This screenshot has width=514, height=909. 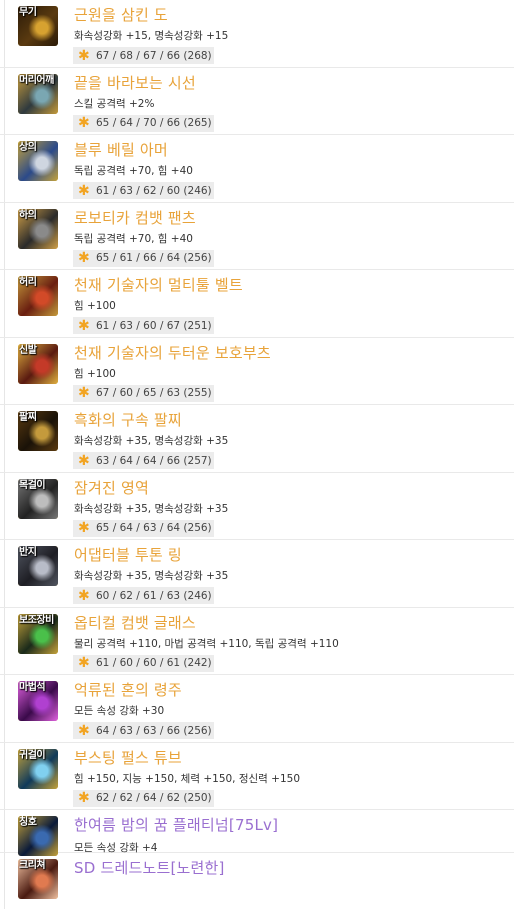 I want to click on armor-icon: 상의, so click(x=38, y=161).